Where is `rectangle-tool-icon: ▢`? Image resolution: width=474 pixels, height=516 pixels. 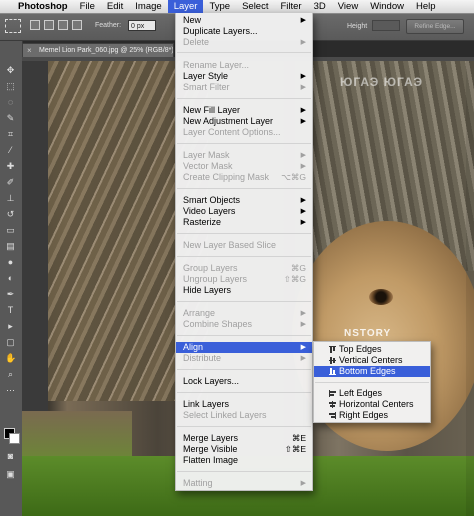
rectangle-tool-icon: ▢ is located at coordinates (10, 342).